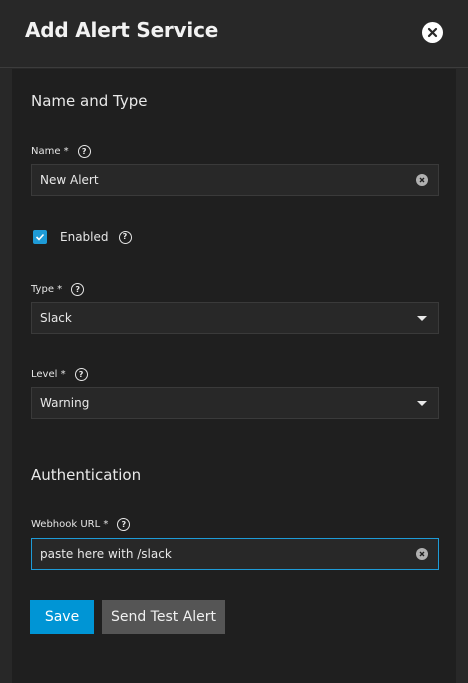 The image size is (468, 683). I want to click on enabled-label: Enabled ?, so click(96, 237).